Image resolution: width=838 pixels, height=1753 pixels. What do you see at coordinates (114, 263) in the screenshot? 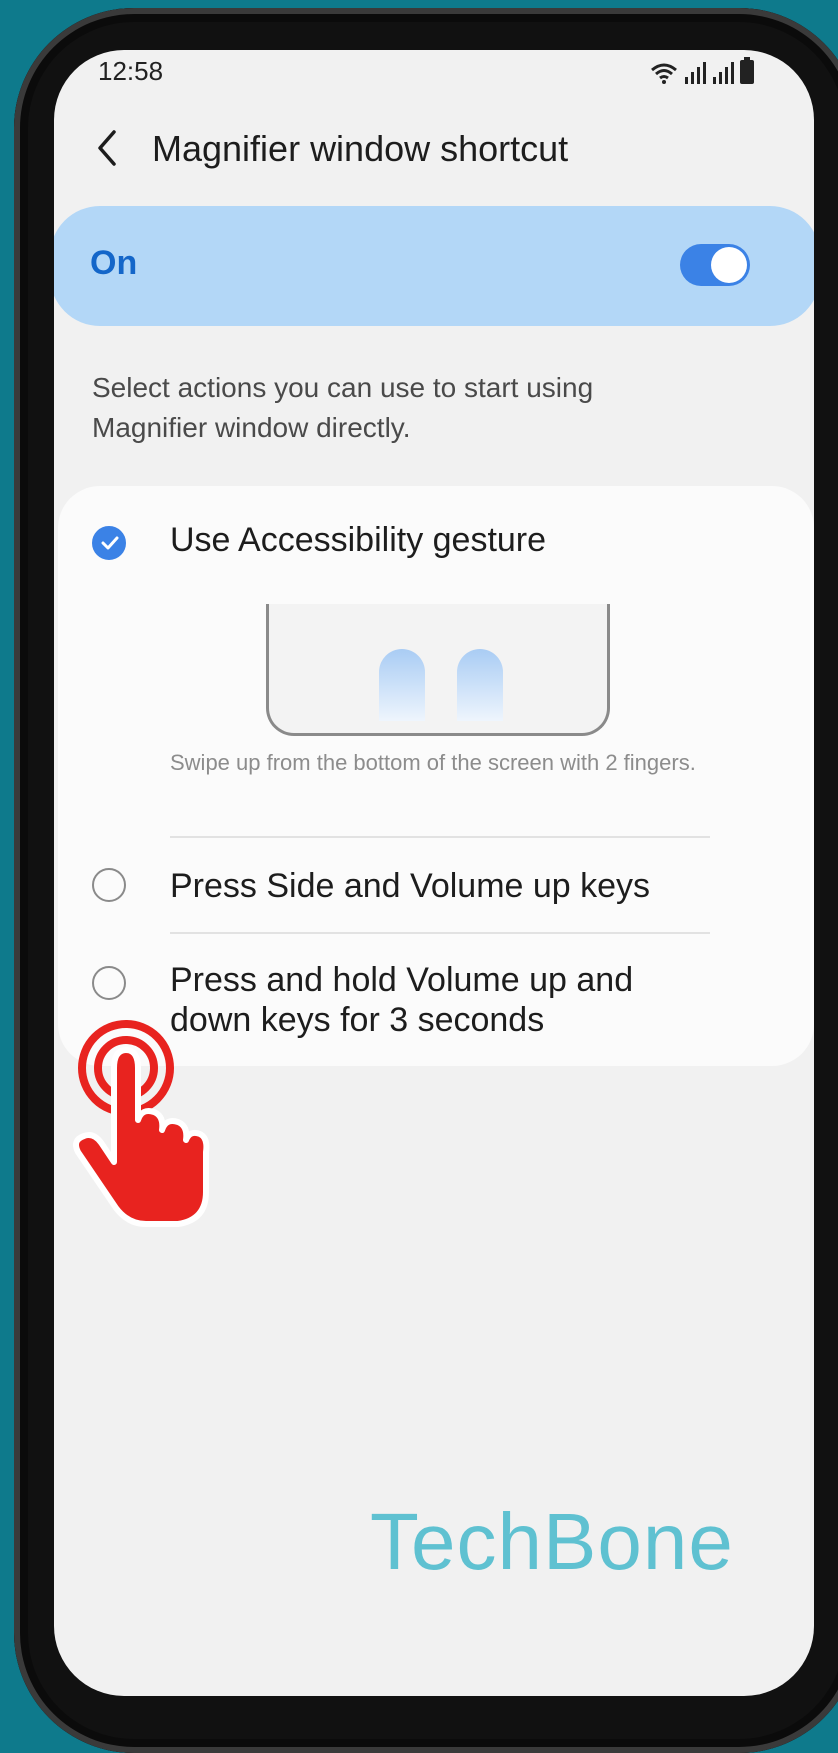
I see `master-switch-label: On` at bounding box center [114, 263].